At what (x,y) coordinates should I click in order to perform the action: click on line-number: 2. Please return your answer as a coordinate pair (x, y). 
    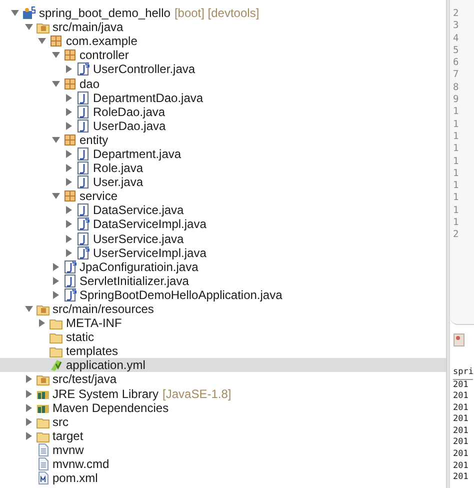
    Looking at the image, I should click on (456, 14).